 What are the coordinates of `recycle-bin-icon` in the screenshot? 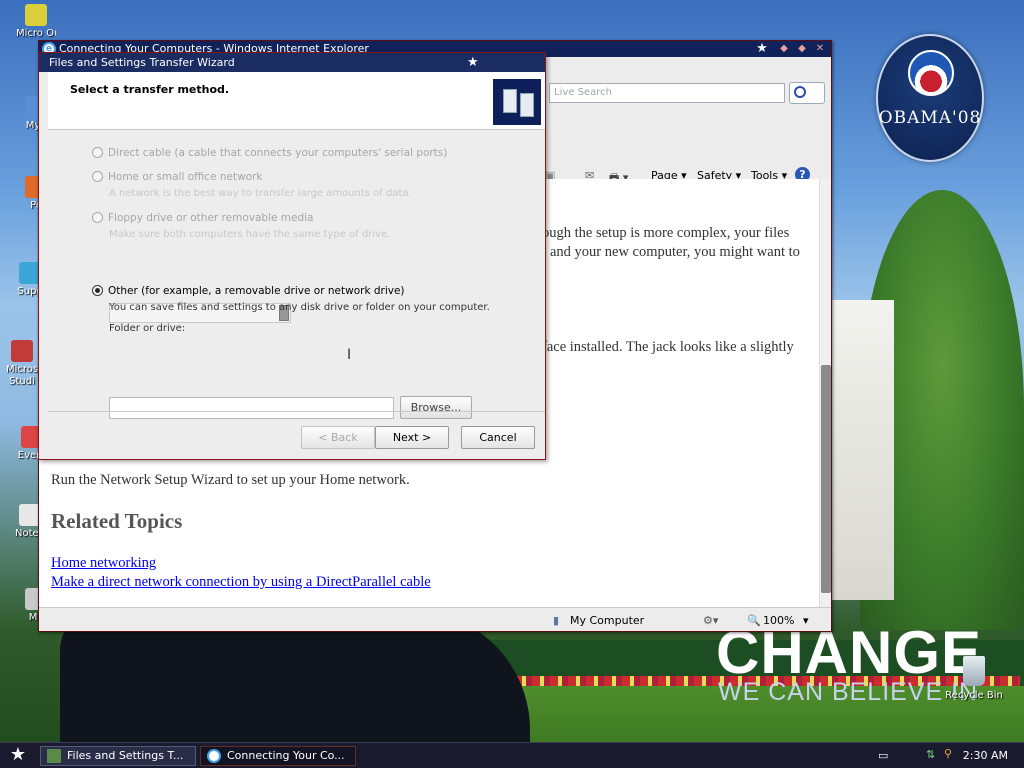 It's located at (974, 671).